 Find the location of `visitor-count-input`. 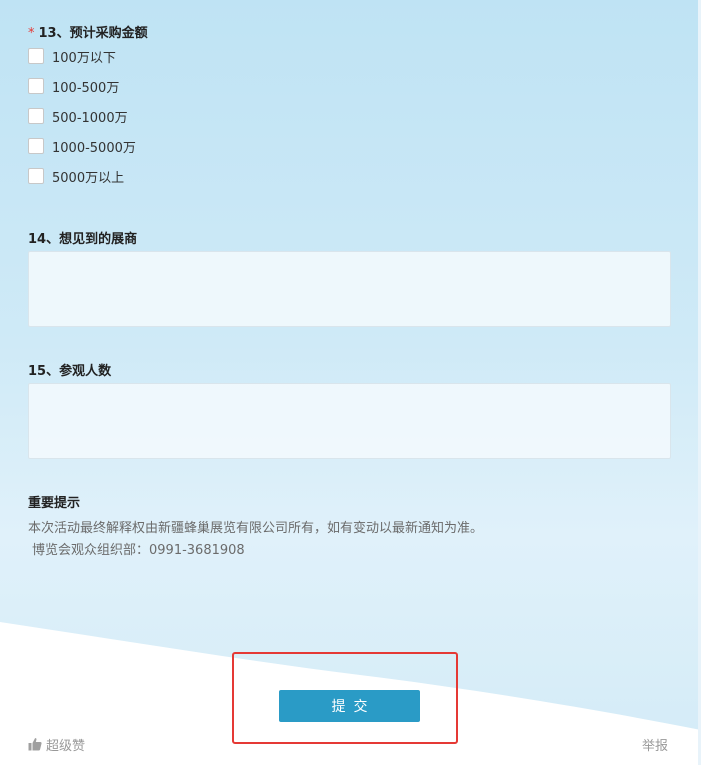

visitor-count-input is located at coordinates (349, 421).